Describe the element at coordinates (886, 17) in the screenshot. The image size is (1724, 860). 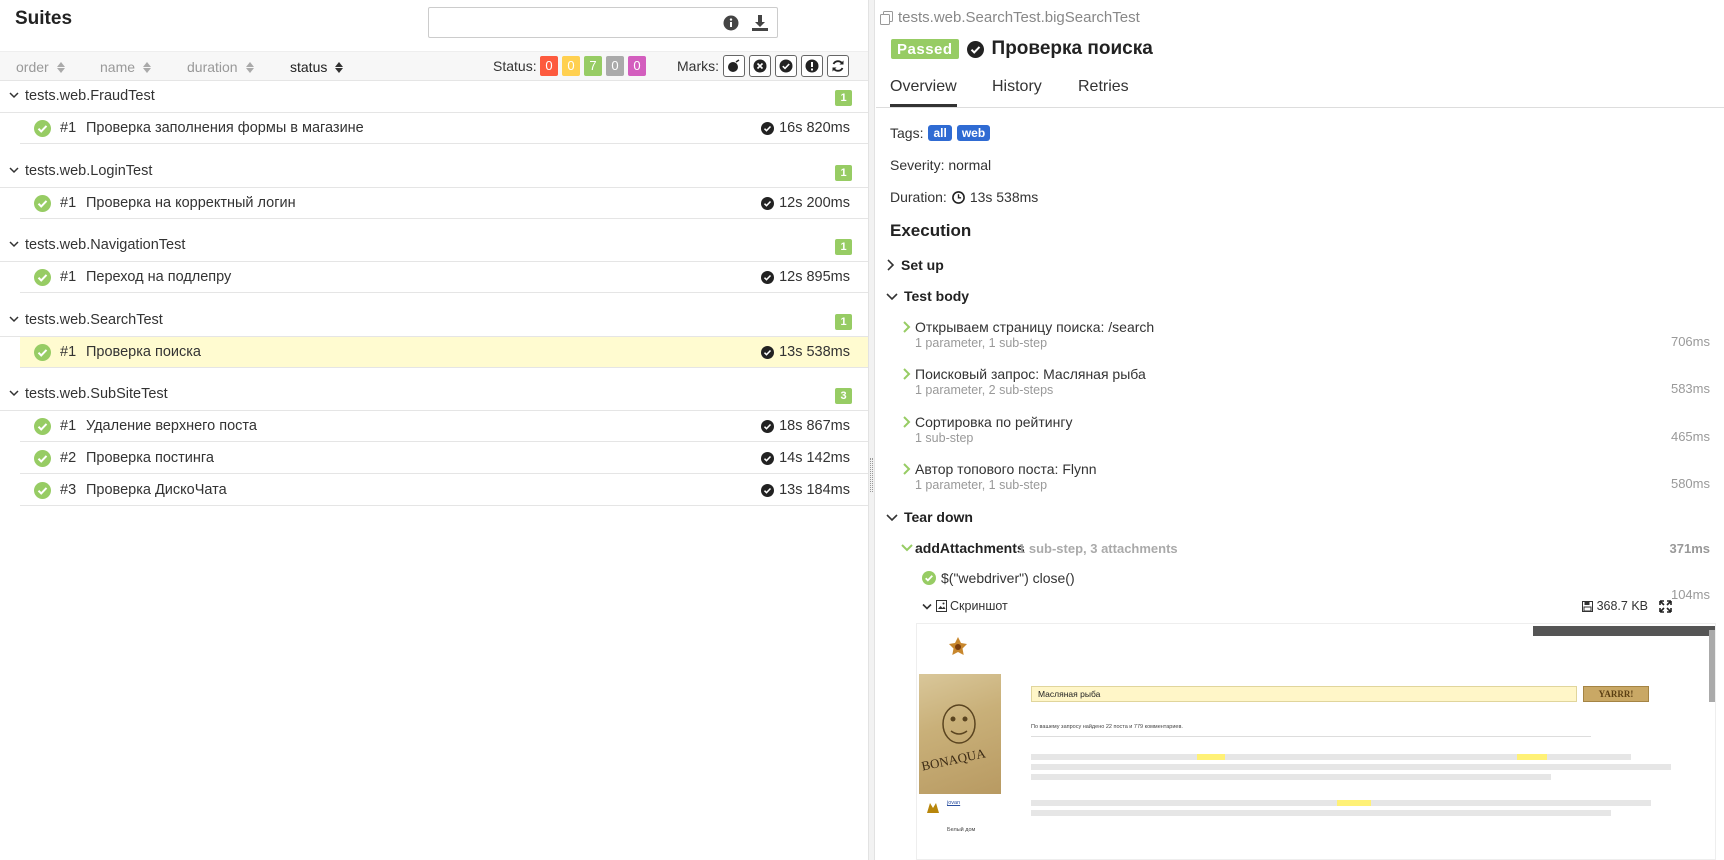
I see `copy-icon` at that location.